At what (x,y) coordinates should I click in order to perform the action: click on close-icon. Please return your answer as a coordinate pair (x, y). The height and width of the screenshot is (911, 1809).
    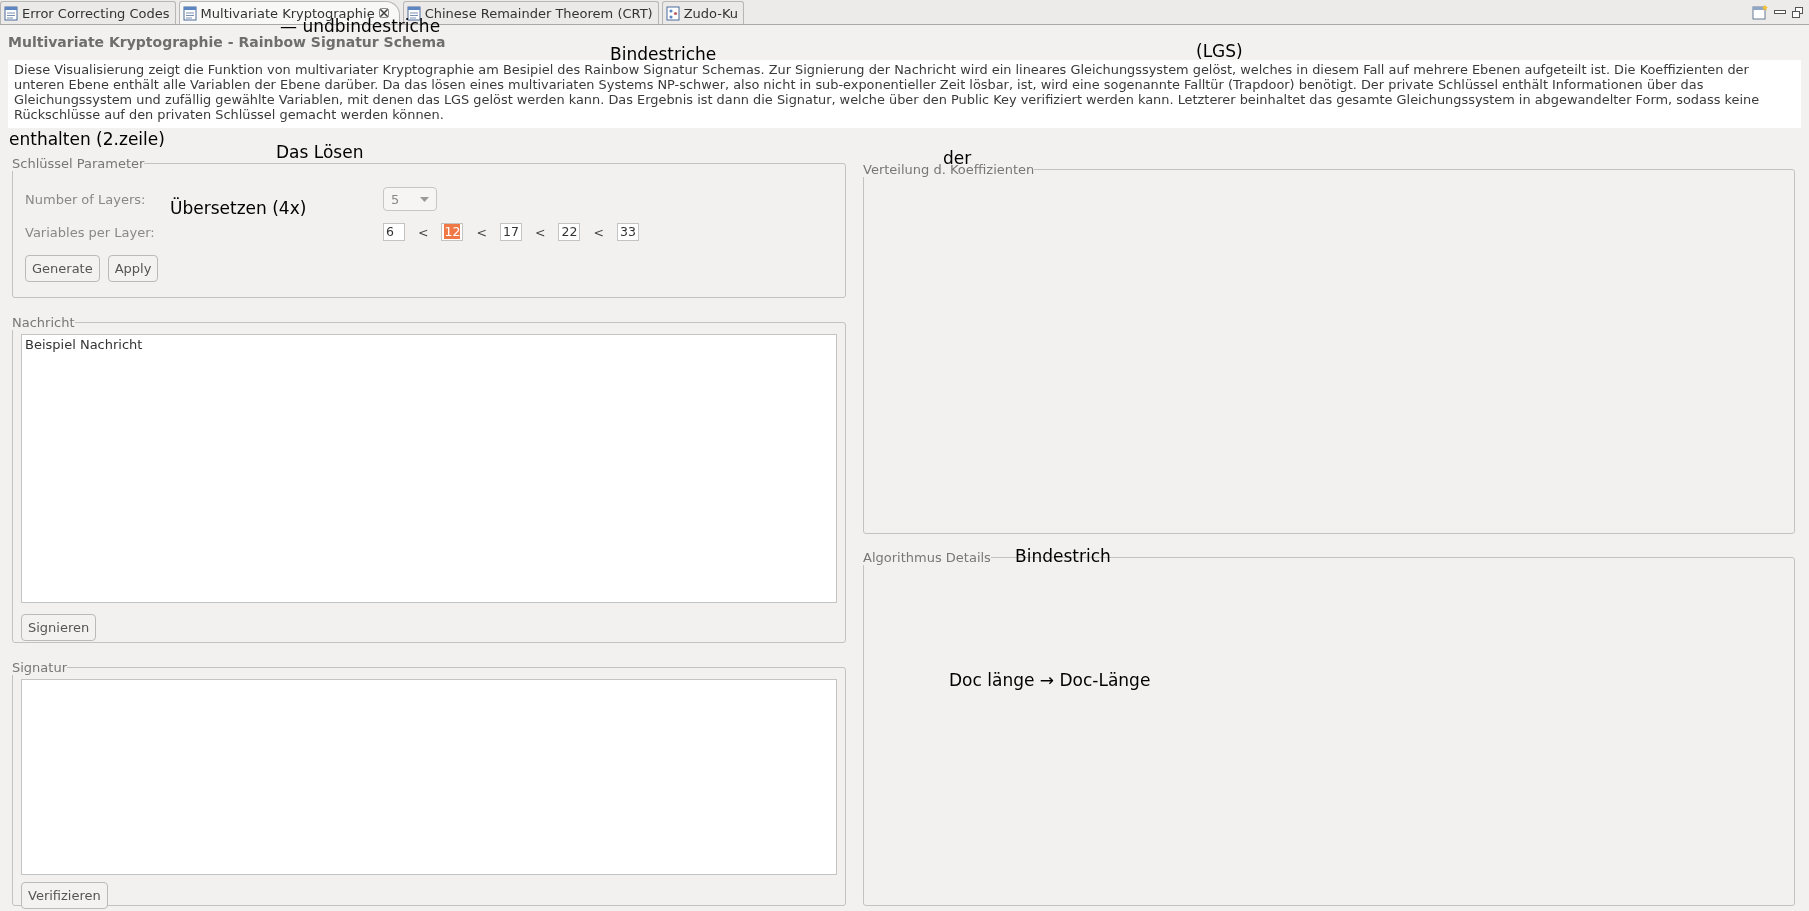
    Looking at the image, I should click on (383, 13).